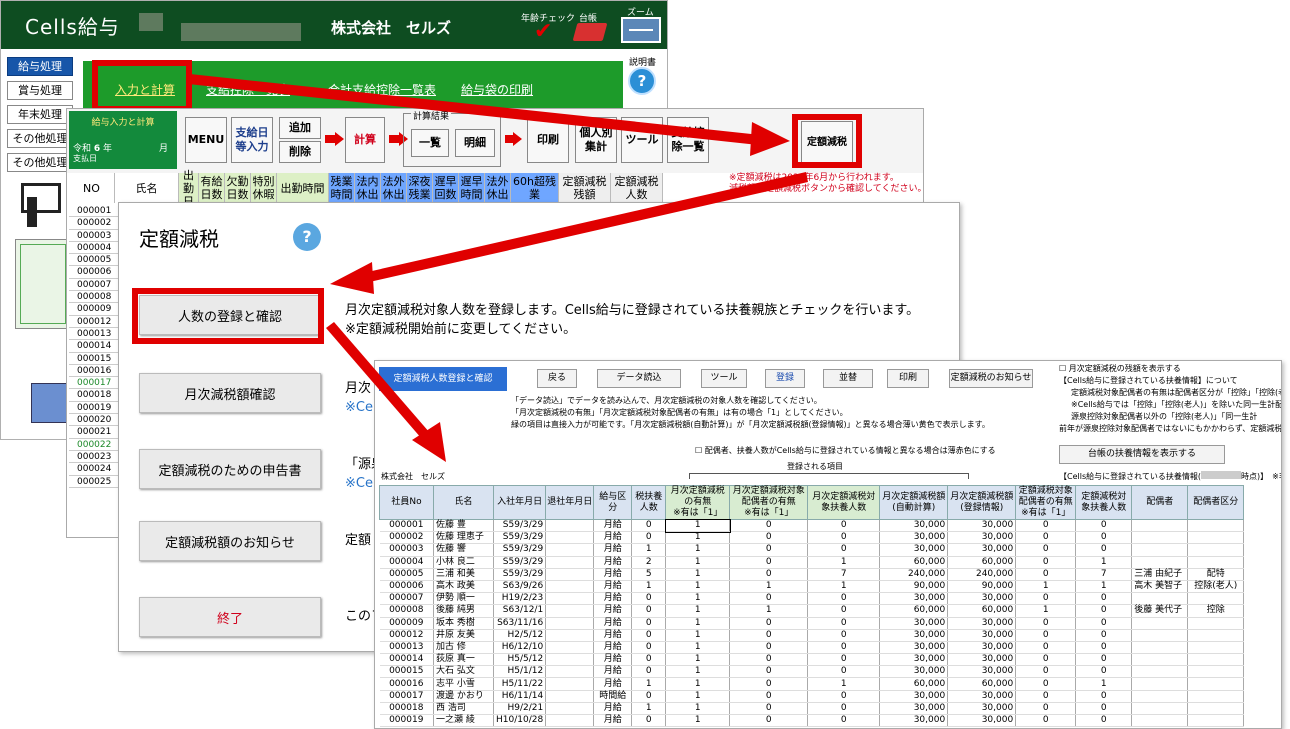 This screenshot has height=729, width=1290. Describe the element at coordinates (381, 384) in the screenshot. I see `arrow-to-sheet` at that location.